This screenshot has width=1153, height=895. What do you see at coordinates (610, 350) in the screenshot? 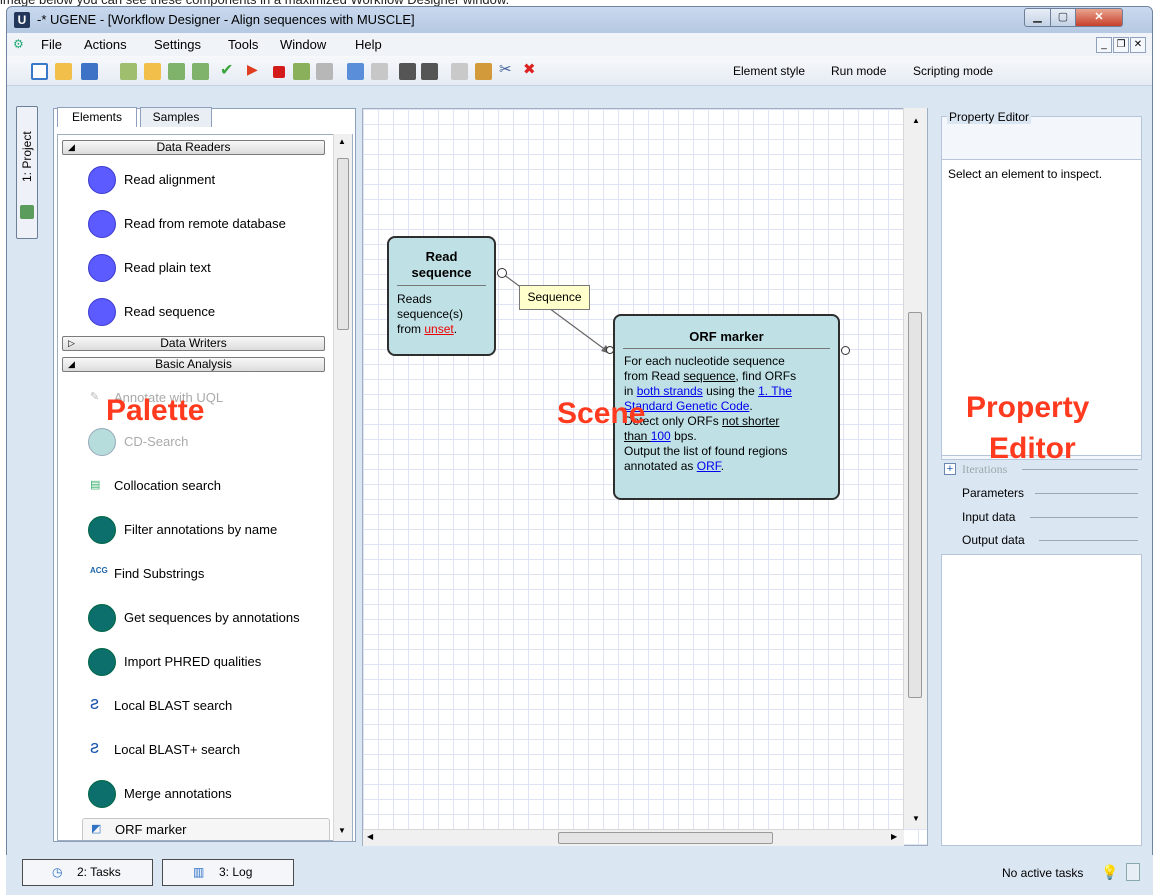
I see `input-port` at bounding box center [610, 350].